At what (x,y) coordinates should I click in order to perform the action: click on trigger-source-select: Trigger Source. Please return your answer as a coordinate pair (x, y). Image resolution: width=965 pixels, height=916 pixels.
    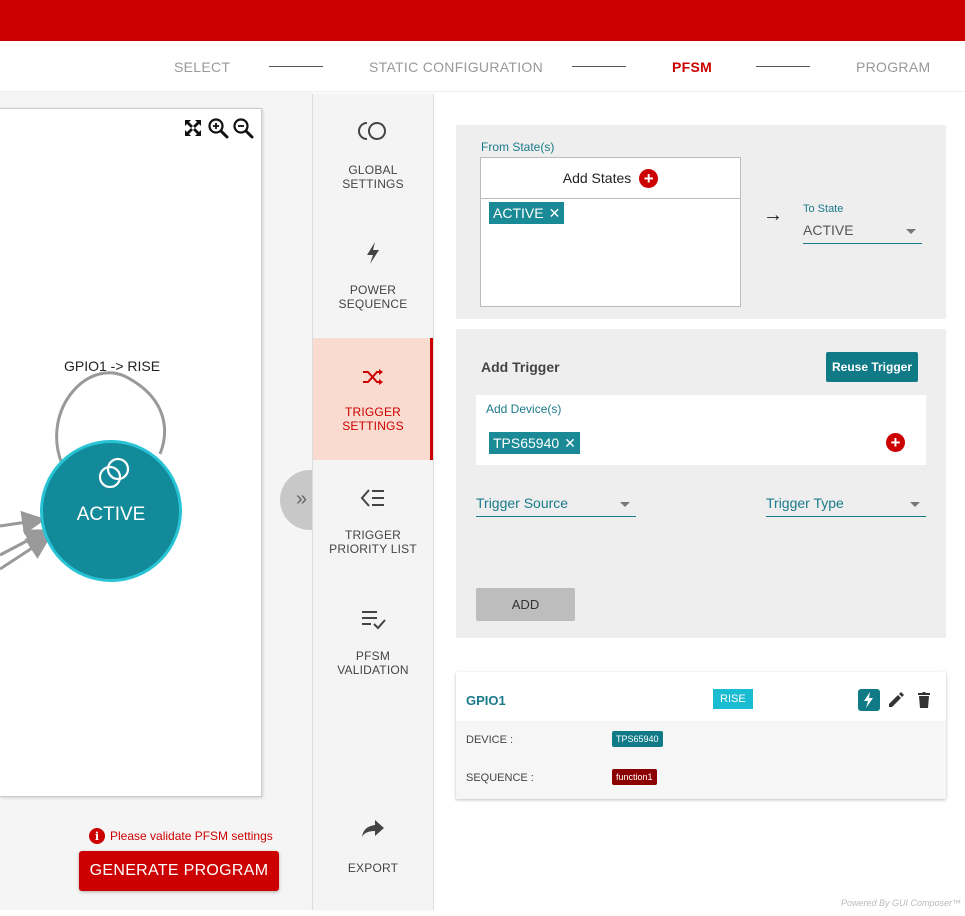
    Looking at the image, I should click on (556, 506).